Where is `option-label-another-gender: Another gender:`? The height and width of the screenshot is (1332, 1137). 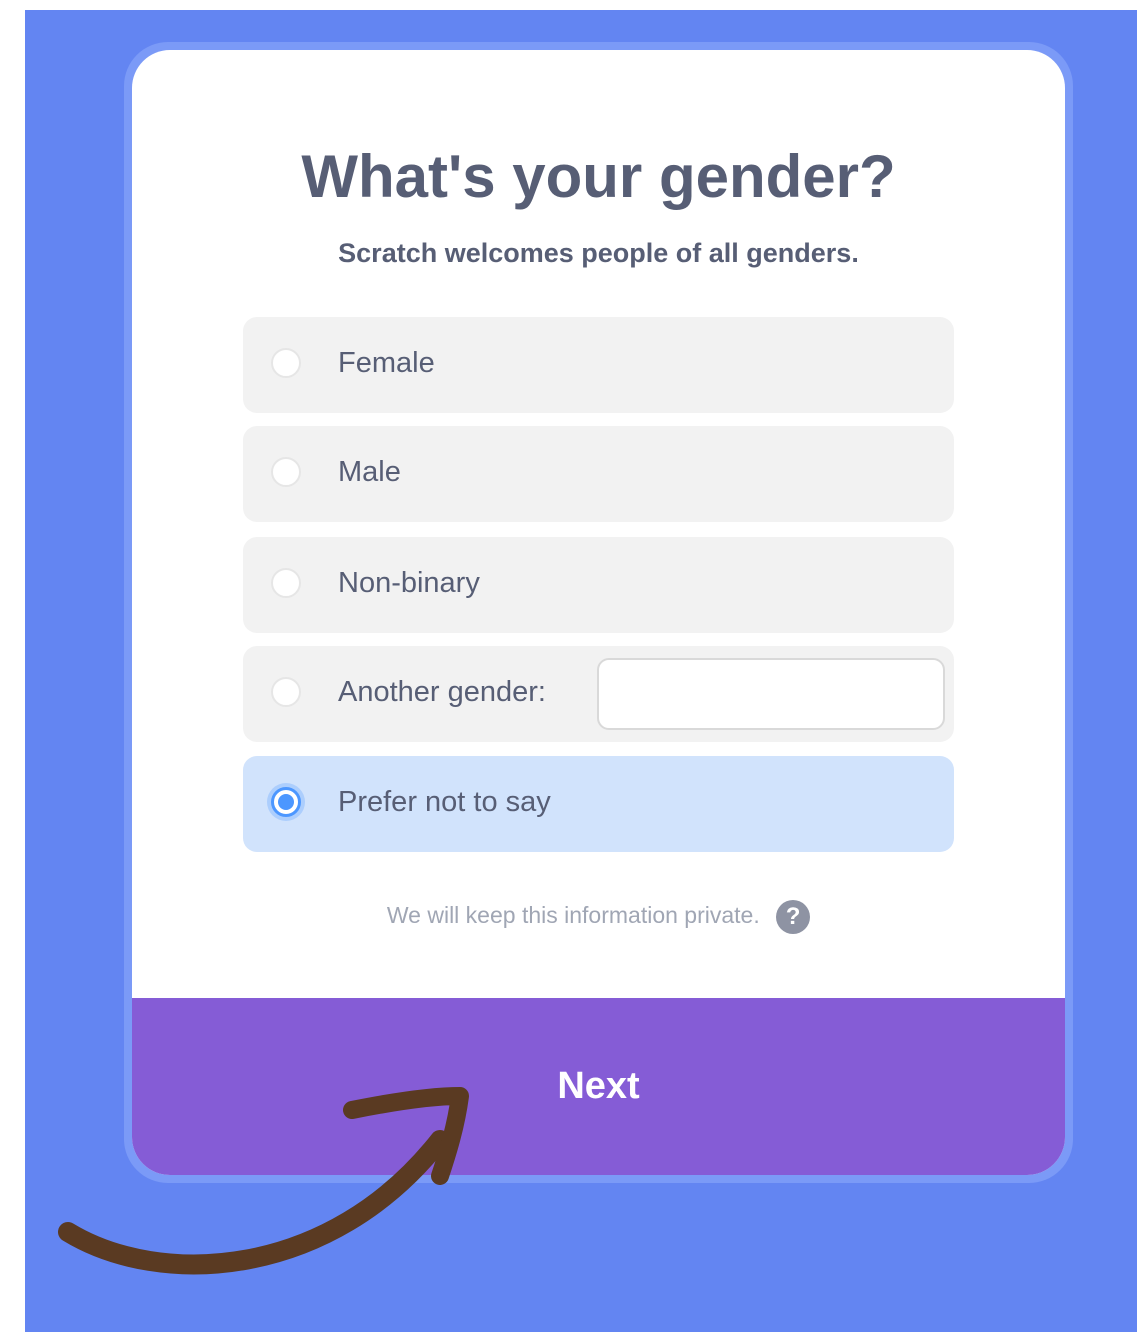 option-label-another-gender: Another gender: is located at coordinates (442, 692).